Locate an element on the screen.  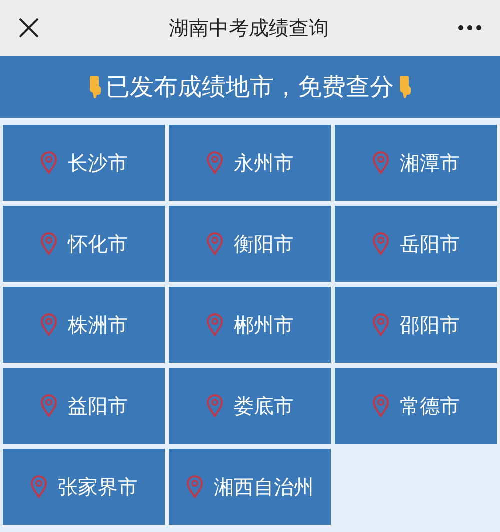
city-button: 株洲市 is located at coordinates (84, 325).